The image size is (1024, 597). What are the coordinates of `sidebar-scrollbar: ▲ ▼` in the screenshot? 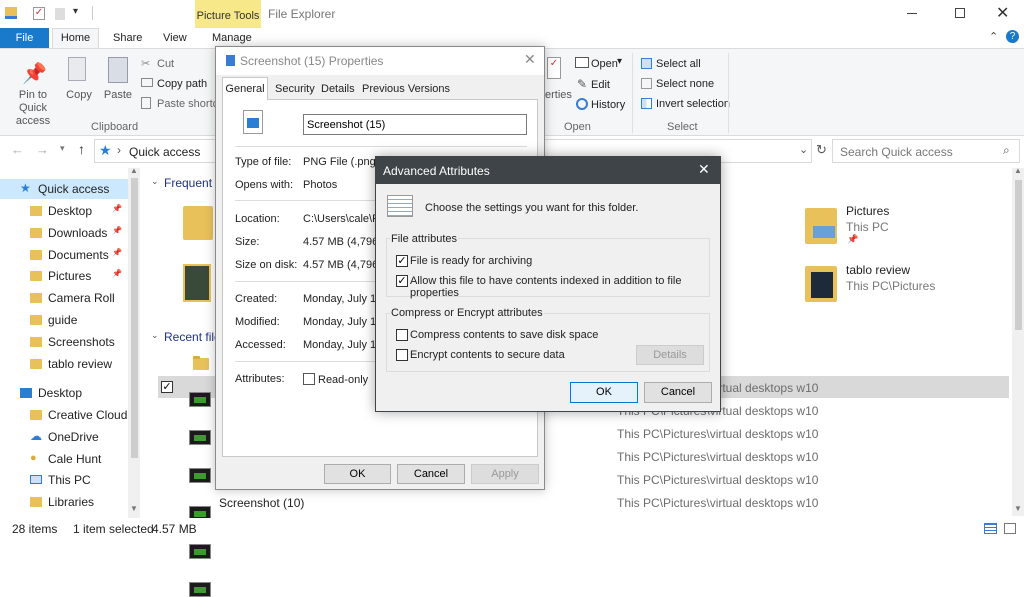 It's located at (134, 342).